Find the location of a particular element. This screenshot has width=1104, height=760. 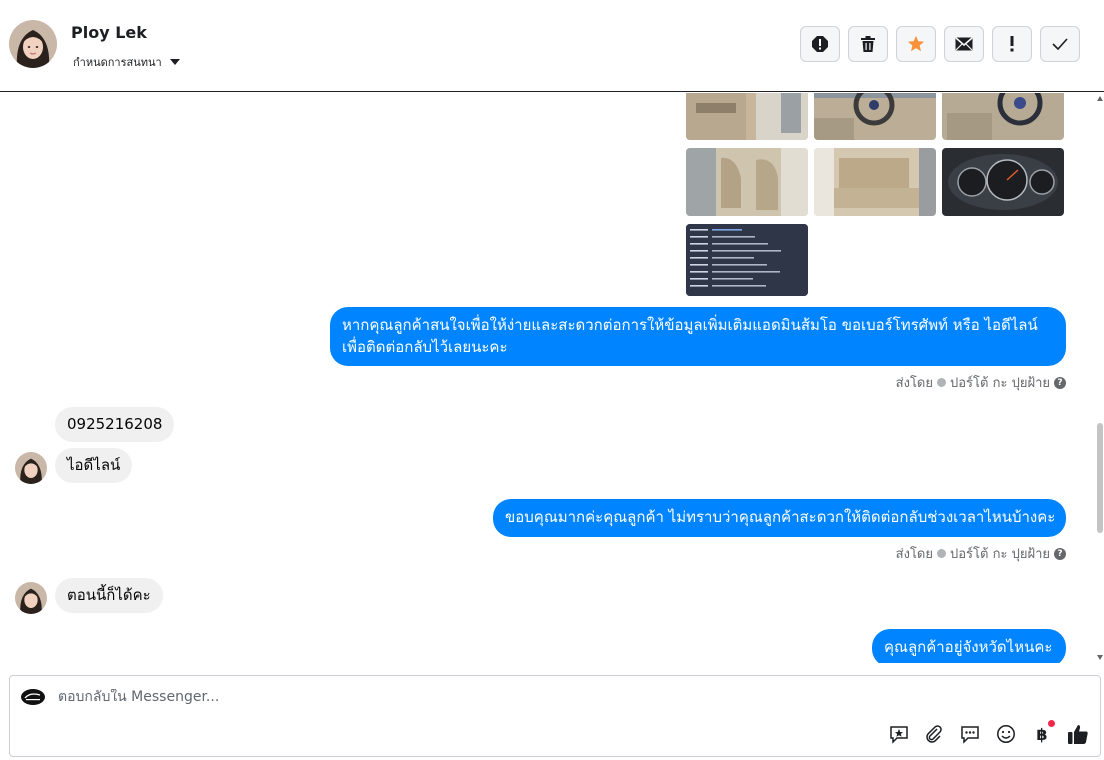

attach-file-button is located at coordinates (934, 734).